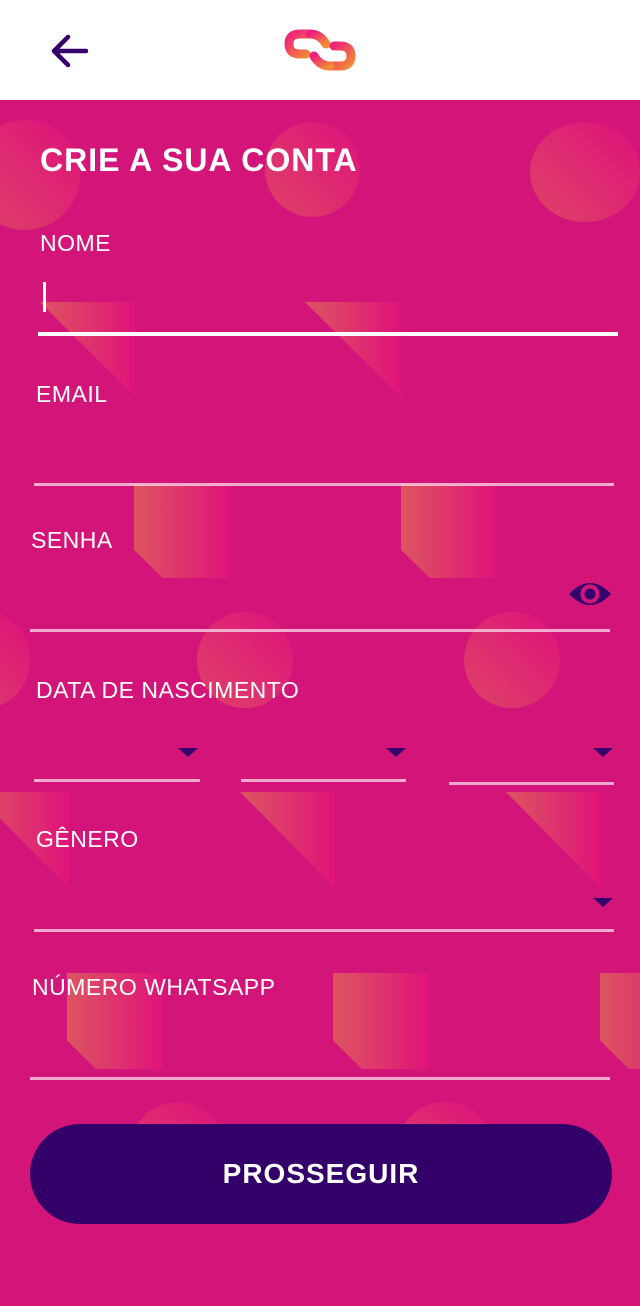 This screenshot has height=1306, width=640. I want to click on proceed-button: PROSSEGUIR, so click(321, 1174).